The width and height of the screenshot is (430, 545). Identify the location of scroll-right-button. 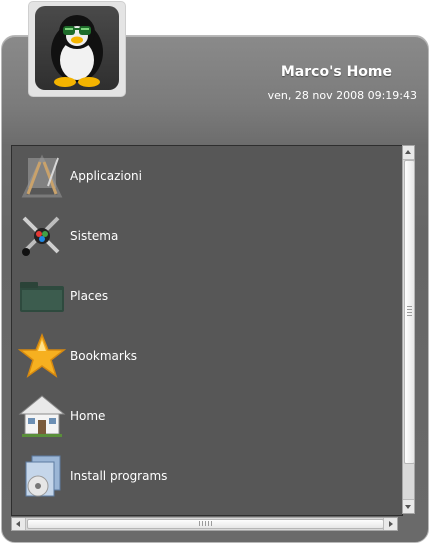
(390, 524).